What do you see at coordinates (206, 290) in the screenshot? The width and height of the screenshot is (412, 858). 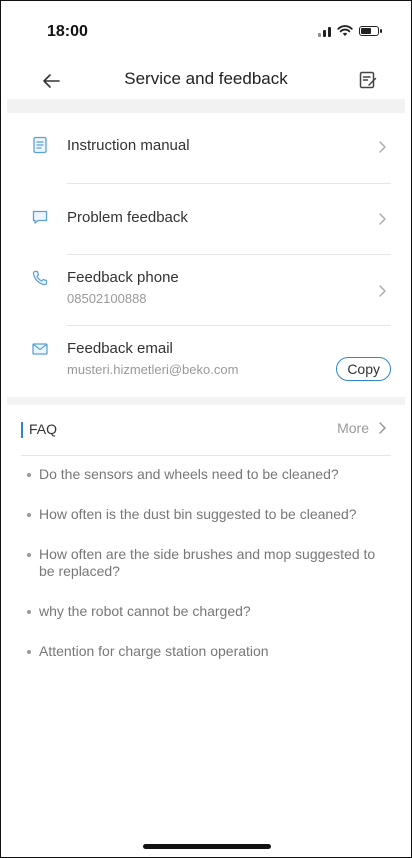 I see `feedback-phone-row: Feedback phone 08502100888` at bounding box center [206, 290].